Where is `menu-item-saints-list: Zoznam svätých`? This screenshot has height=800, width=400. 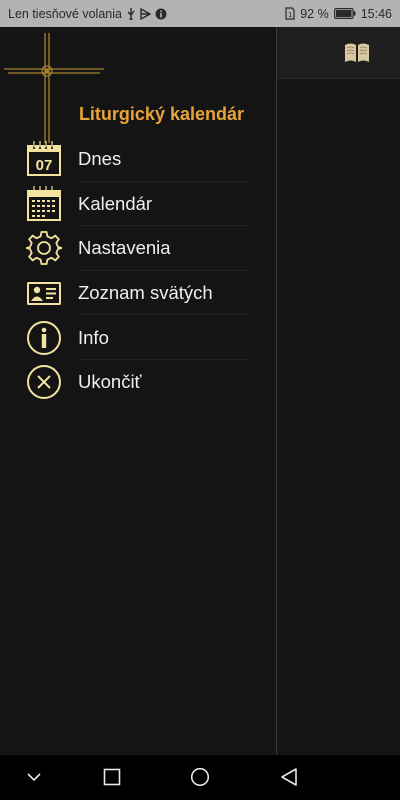 menu-item-saints-list: Zoznam svätých is located at coordinates (138, 293).